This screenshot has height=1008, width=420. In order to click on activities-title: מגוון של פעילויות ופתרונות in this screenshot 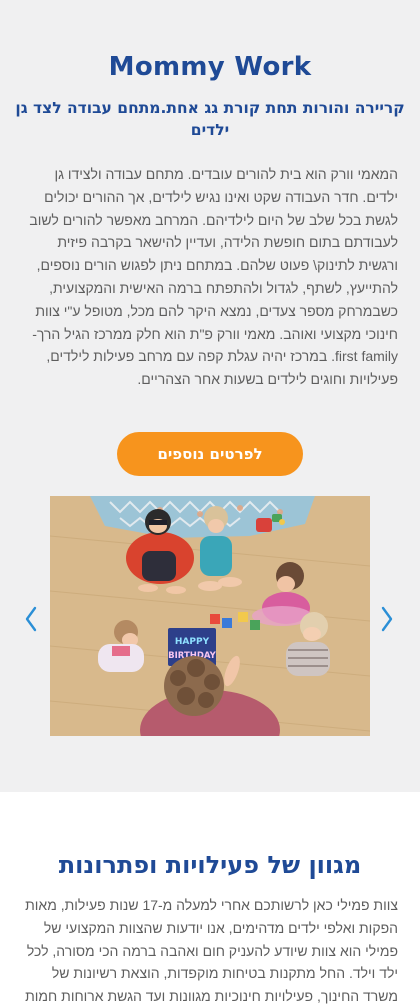, I will do `click(210, 865)`.